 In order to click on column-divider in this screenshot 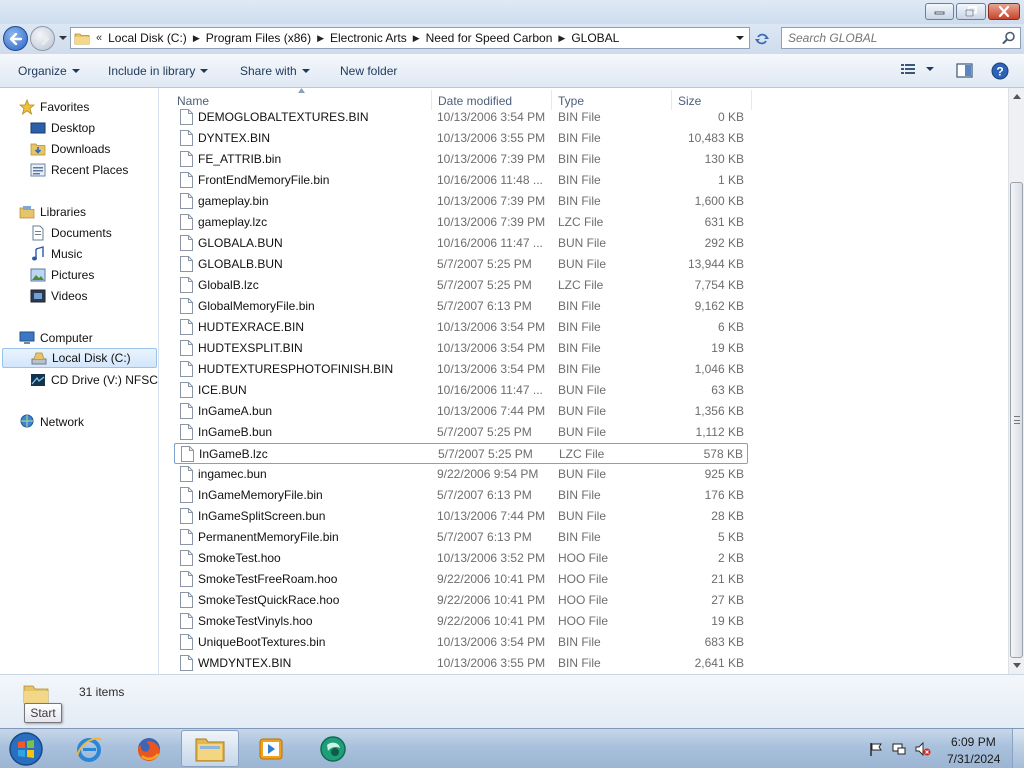, I will do `click(751, 100)`.